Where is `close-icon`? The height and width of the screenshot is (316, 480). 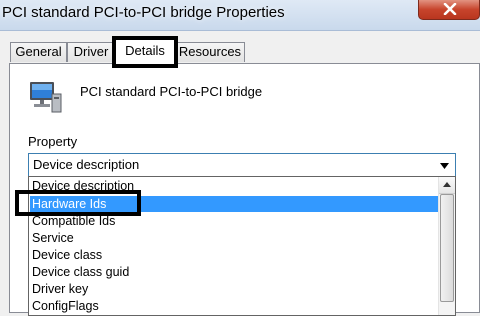 close-icon is located at coordinates (450, 9).